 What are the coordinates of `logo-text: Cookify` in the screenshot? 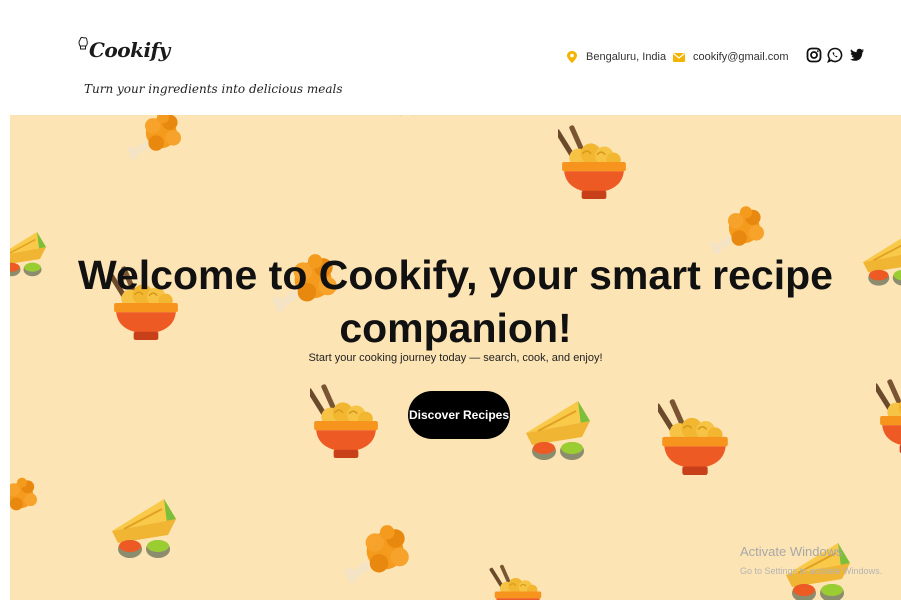 It's located at (129, 50).